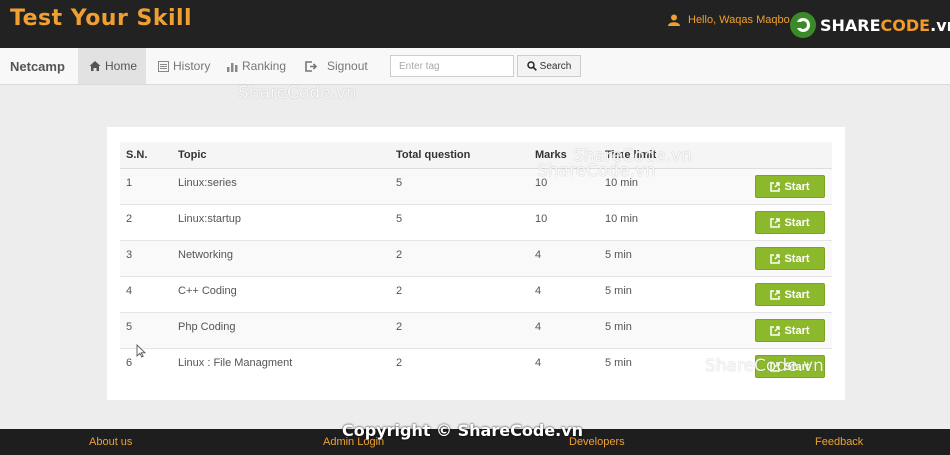 The width and height of the screenshot is (950, 455). What do you see at coordinates (207, 291) in the screenshot?
I see `cell-topic: C++ Coding` at bounding box center [207, 291].